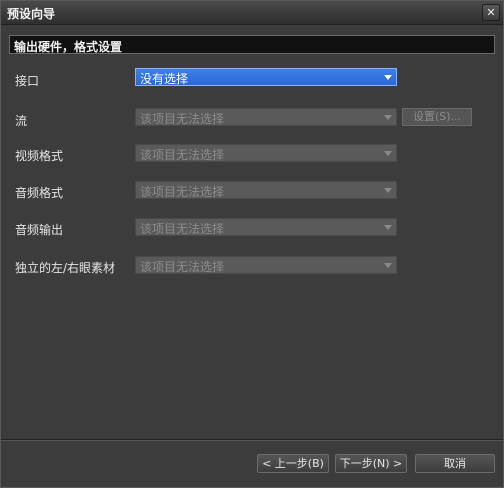 The width and height of the screenshot is (504, 488). What do you see at coordinates (371, 463) in the screenshot?
I see `next-button: 下一步(N) >` at bounding box center [371, 463].